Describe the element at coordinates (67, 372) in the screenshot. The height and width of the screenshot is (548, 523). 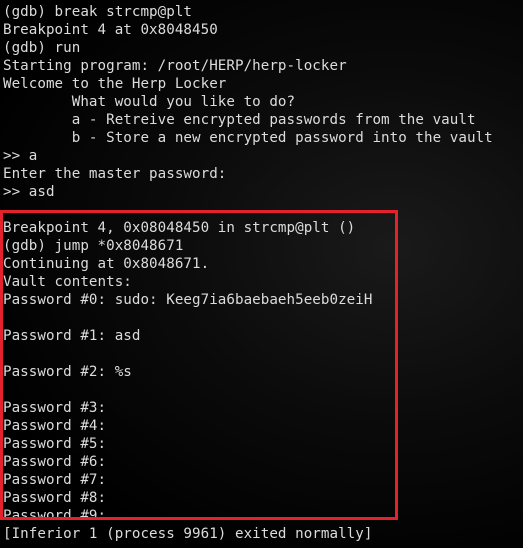
I see `terminal-line: Password #2: %s` at that location.